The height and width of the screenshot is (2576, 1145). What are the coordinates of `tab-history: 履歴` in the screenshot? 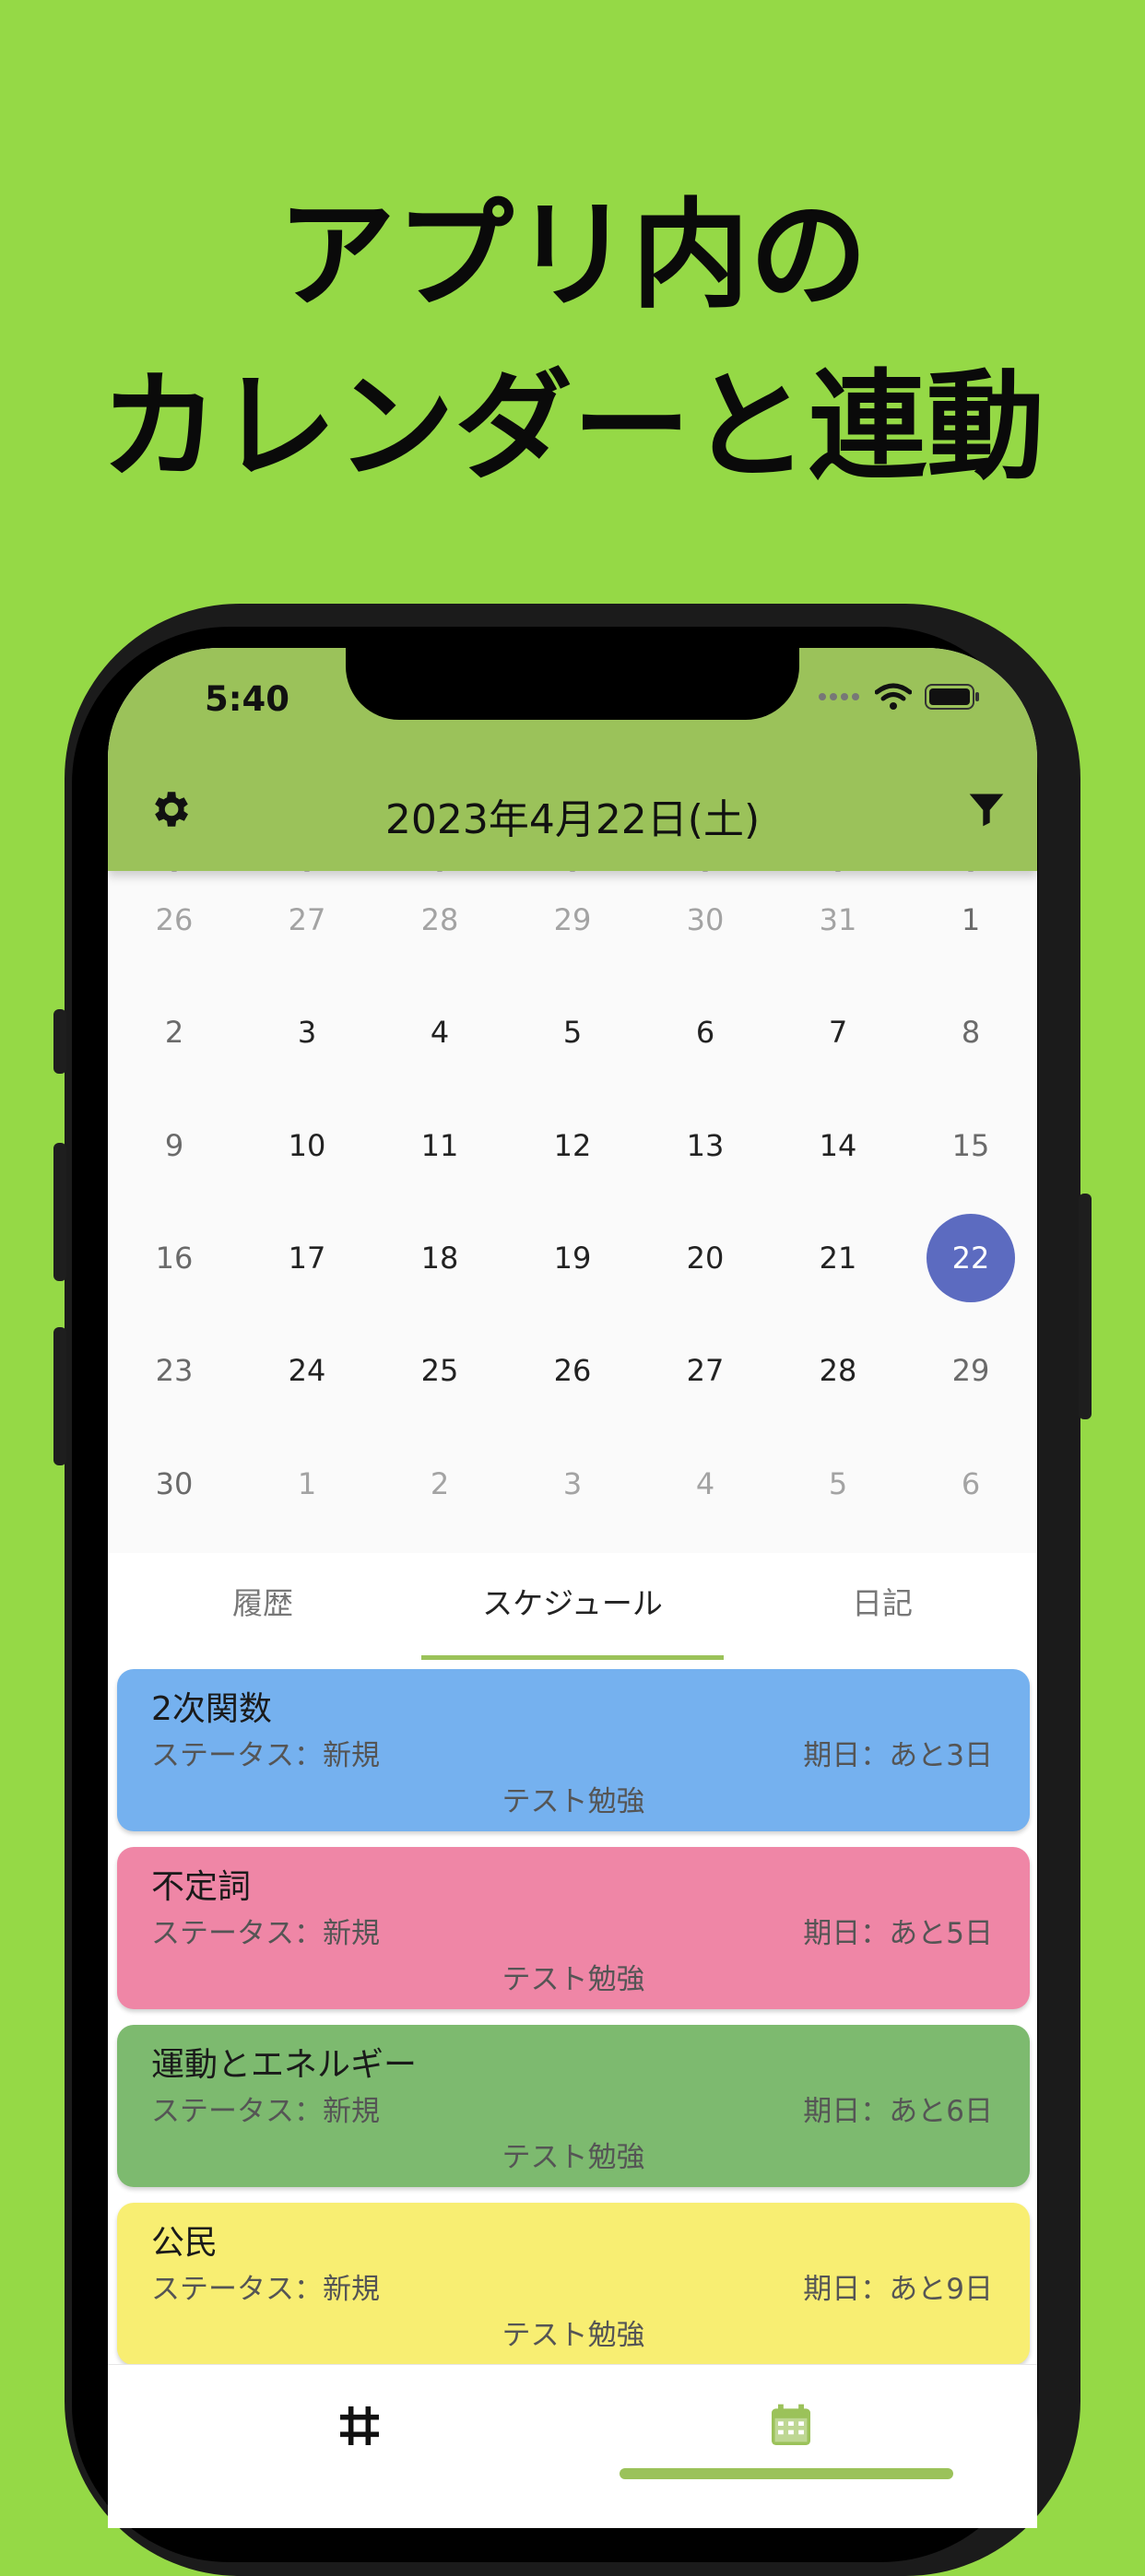 It's located at (263, 1608).